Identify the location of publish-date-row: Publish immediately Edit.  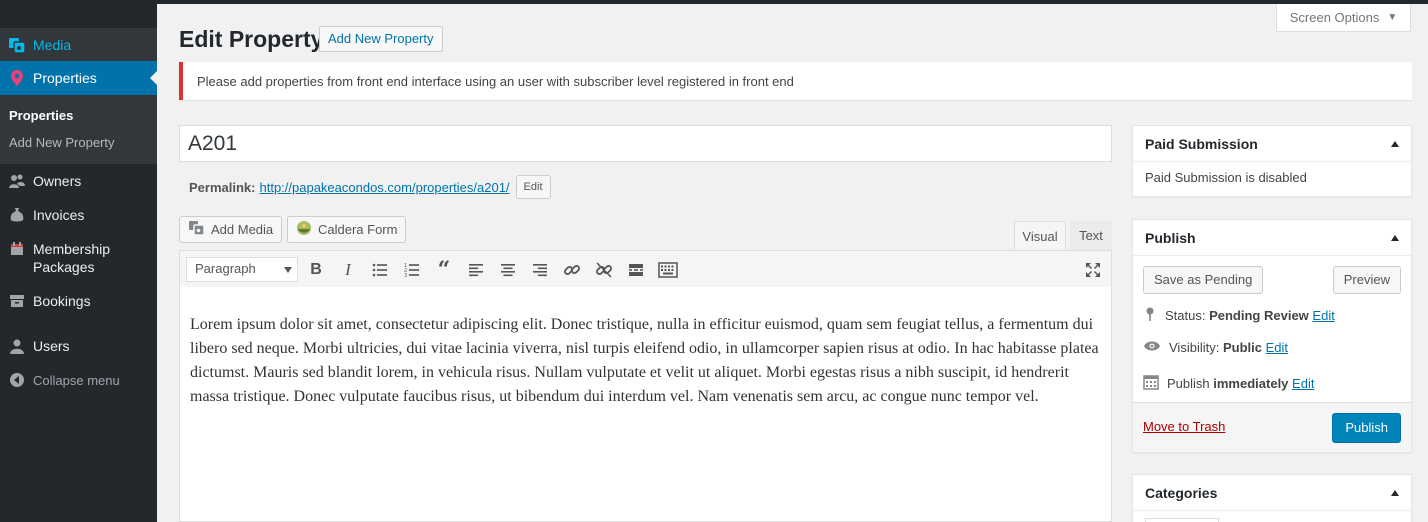
(1228, 383).